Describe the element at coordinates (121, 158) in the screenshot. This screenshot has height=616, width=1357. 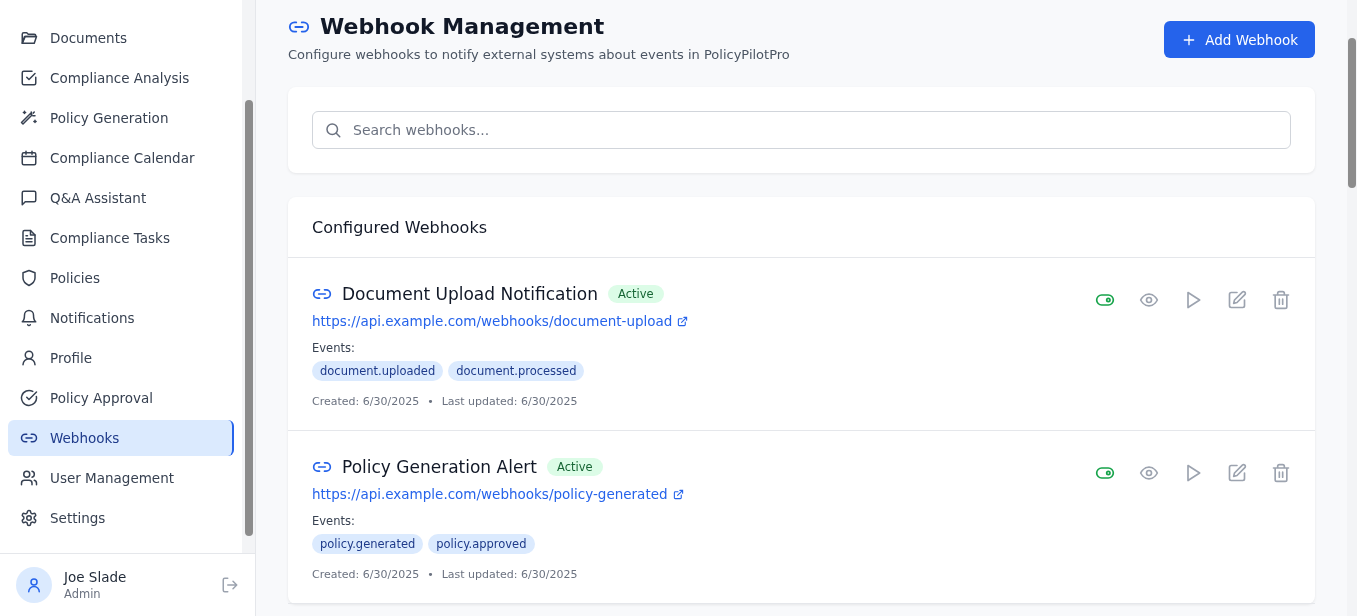
I see `sidebar-item: Compliance Calendar` at that location.